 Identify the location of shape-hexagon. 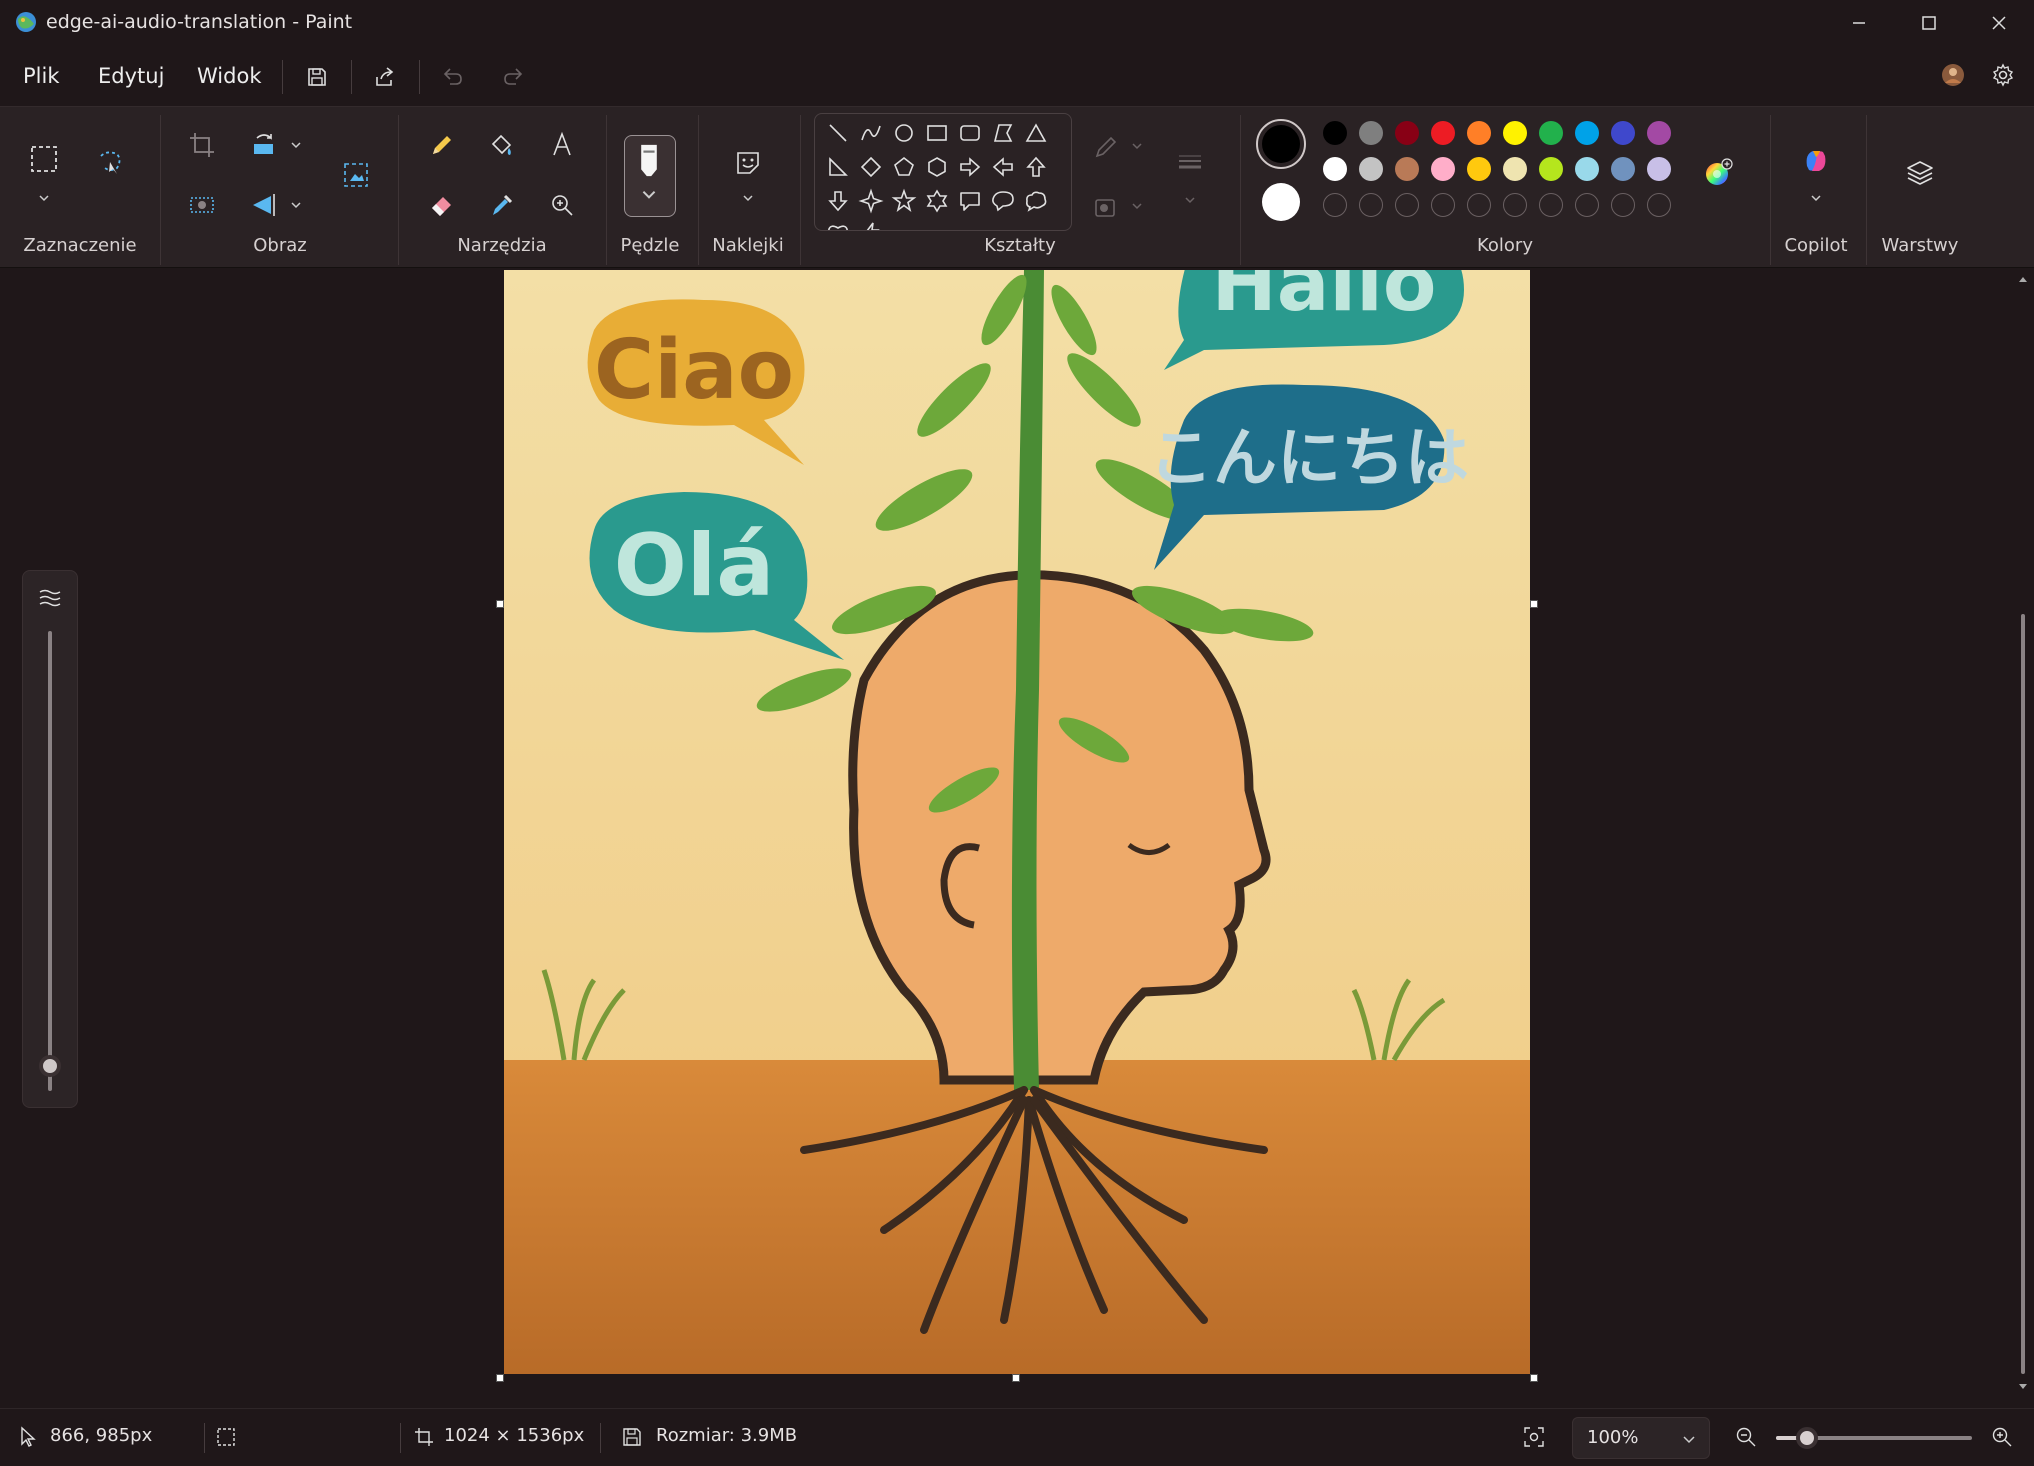
(937, 167).